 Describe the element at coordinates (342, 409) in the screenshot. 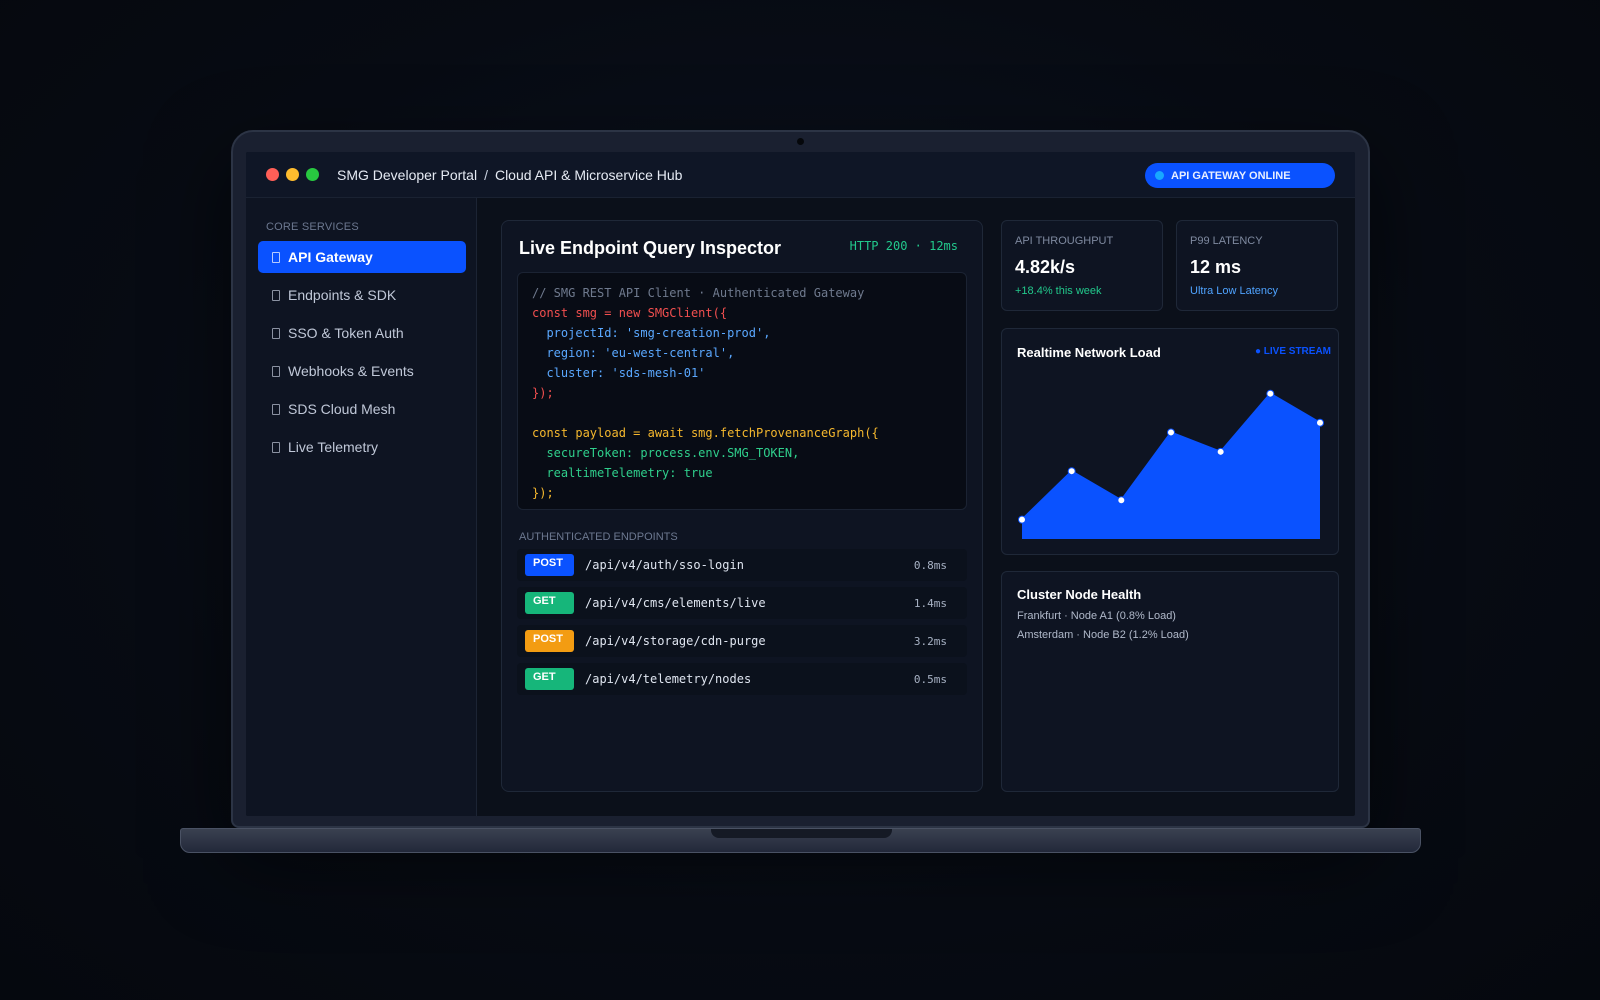

I see `sidebar-item-label: SDS Cloud Mesh` at that location.